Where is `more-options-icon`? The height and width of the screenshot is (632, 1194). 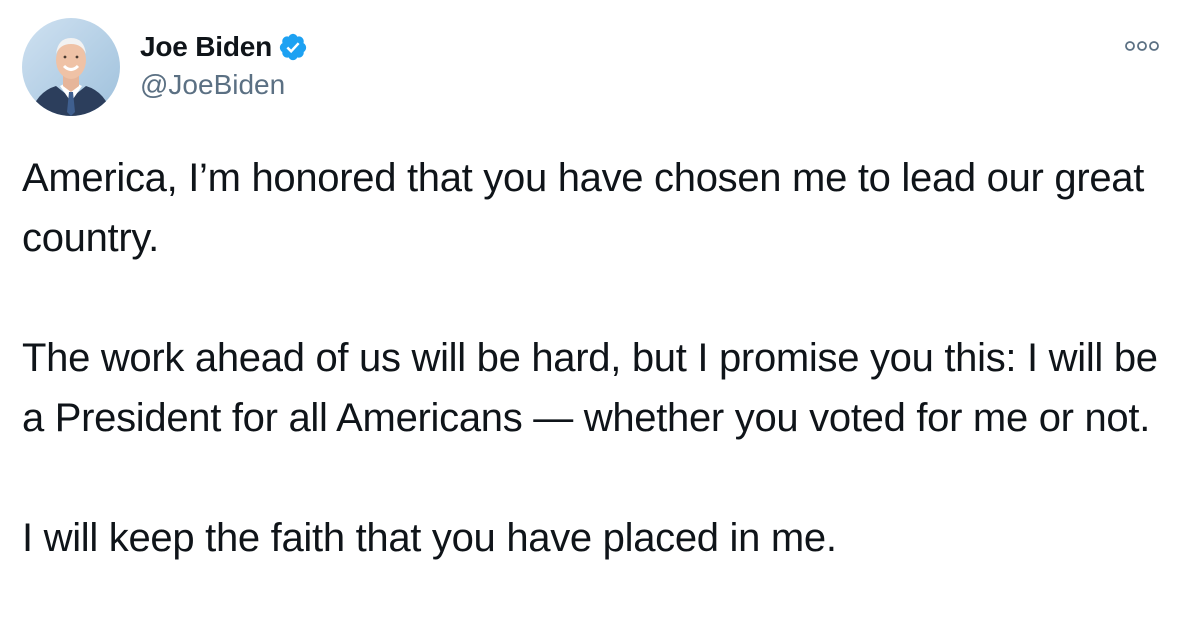 more-options-icon is located at coordinates (1142, 46).